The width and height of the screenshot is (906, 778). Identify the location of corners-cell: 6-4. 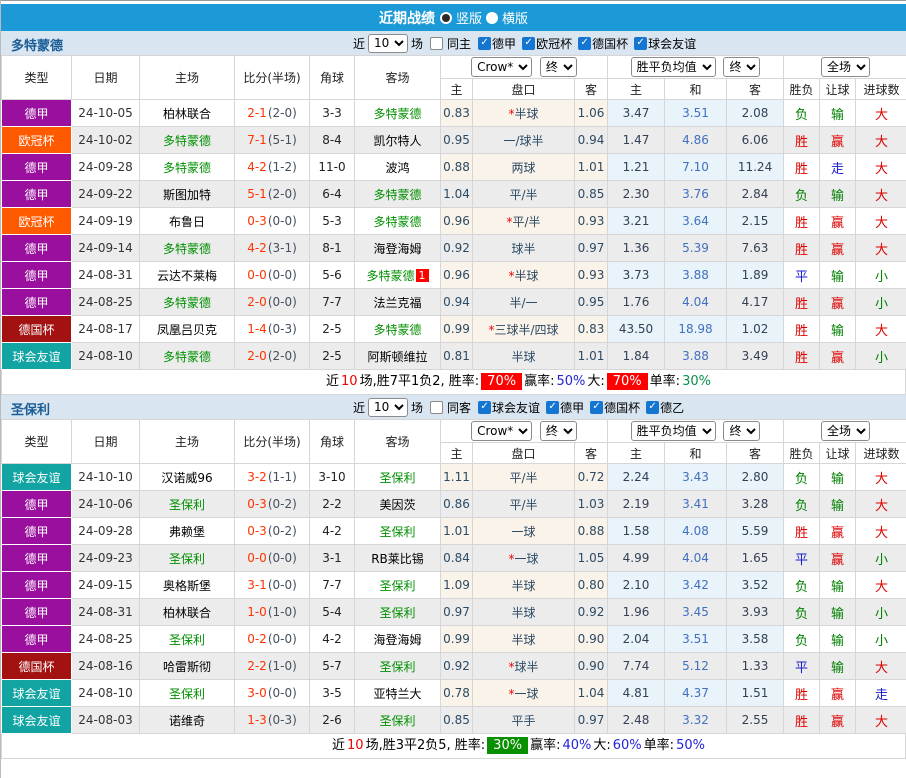
(332, 194).